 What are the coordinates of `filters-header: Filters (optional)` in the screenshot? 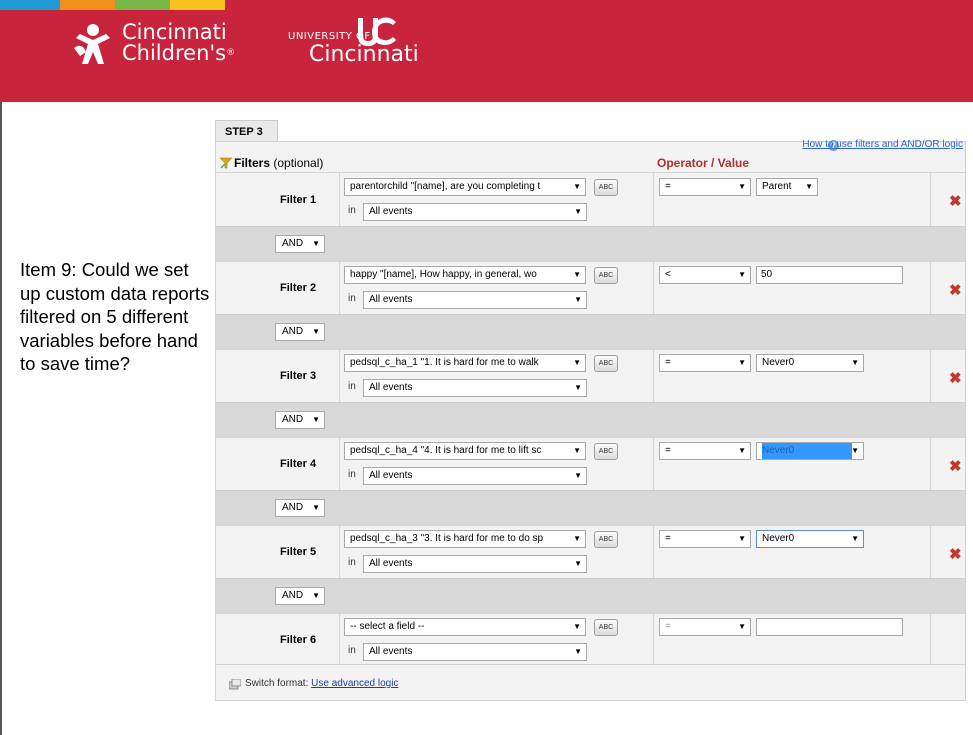 It's located at (278, 163).